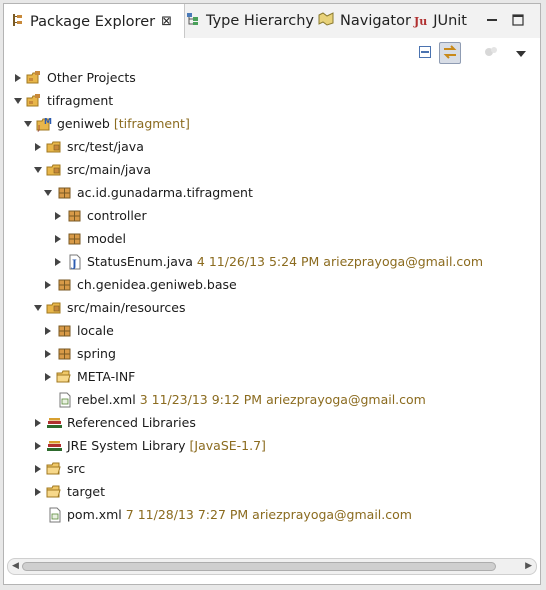 This screenshot has height=590, width=546. I want to click on tree-item-label: pom.xml, so click(94, 514).